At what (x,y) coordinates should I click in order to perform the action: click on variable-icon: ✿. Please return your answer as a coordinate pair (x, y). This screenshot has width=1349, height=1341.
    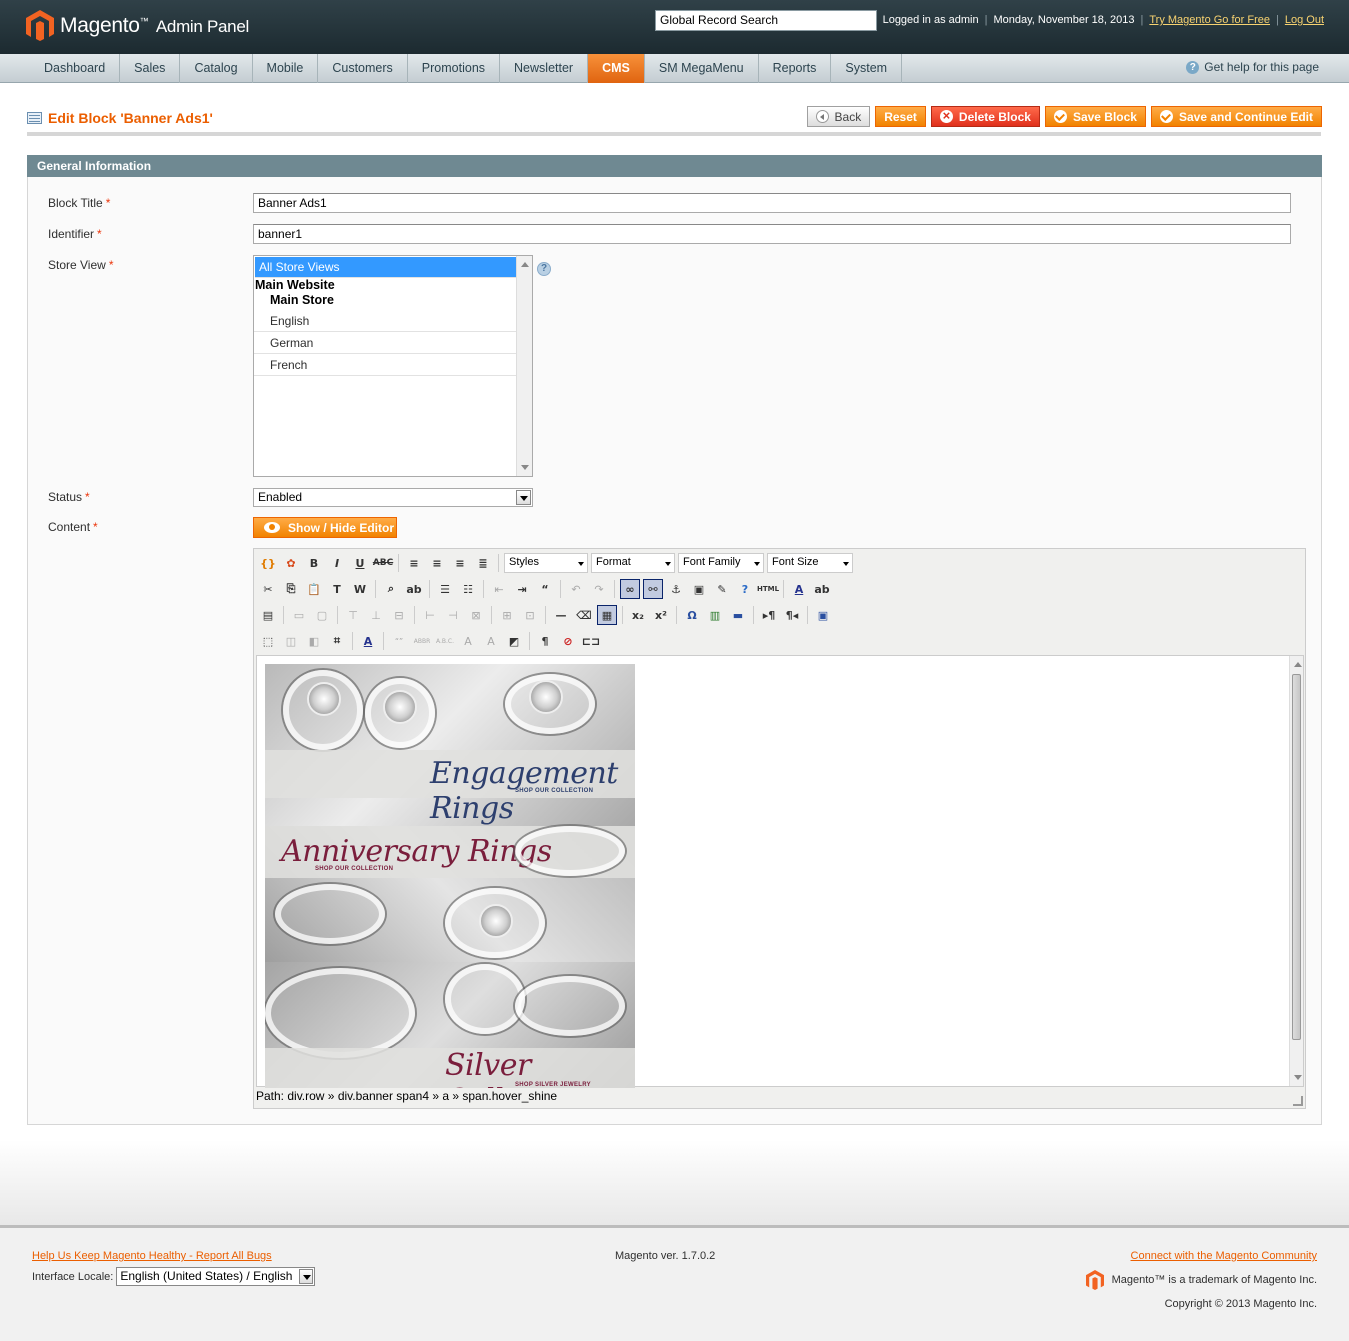
    Looking at the image, I should click on (291, 563).